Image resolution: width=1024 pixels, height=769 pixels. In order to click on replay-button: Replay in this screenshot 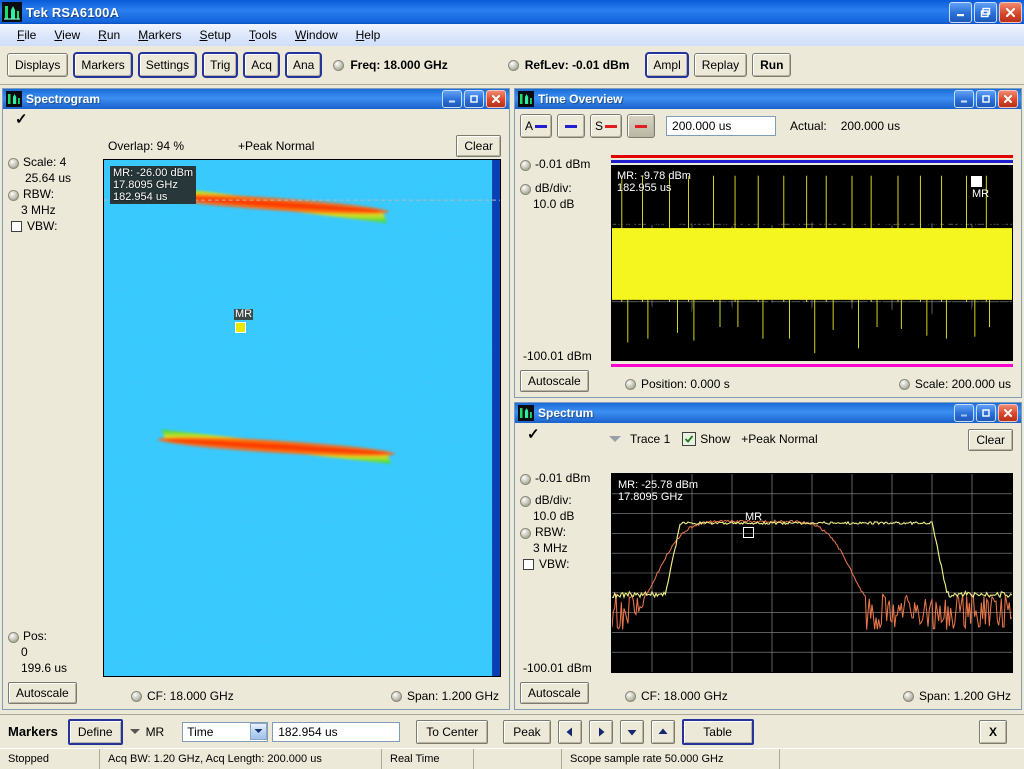, I will do `click(720, 65)`.